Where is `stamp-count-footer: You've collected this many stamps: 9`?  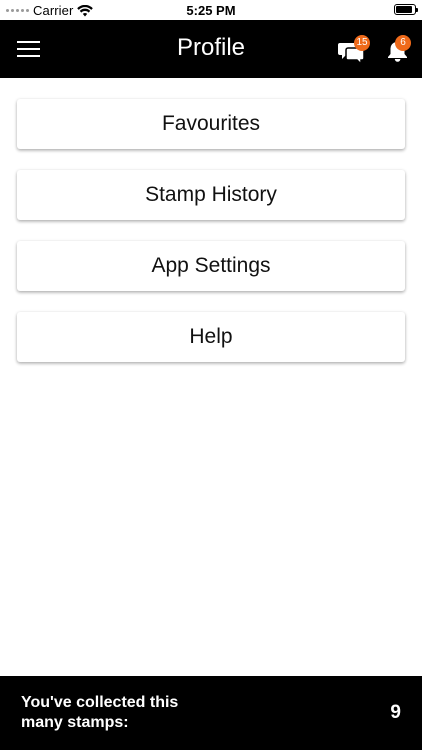 stamp-count-footer: You've collected this many stamps: 9 is located at coordinates (211, 713).